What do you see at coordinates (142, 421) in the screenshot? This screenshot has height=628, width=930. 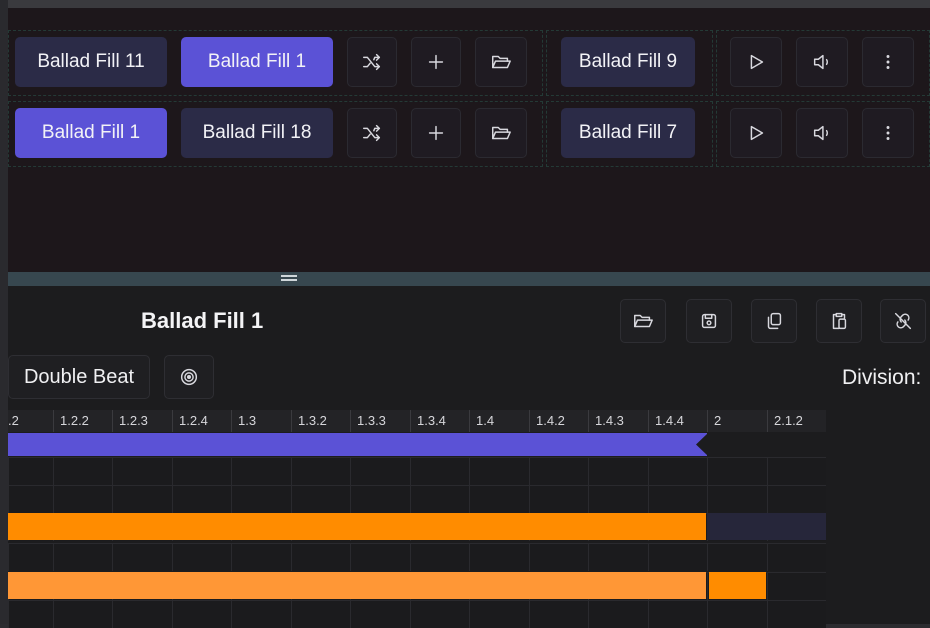 I see `ruler-tick: 1.2.3` at bounding box center [142, 421].